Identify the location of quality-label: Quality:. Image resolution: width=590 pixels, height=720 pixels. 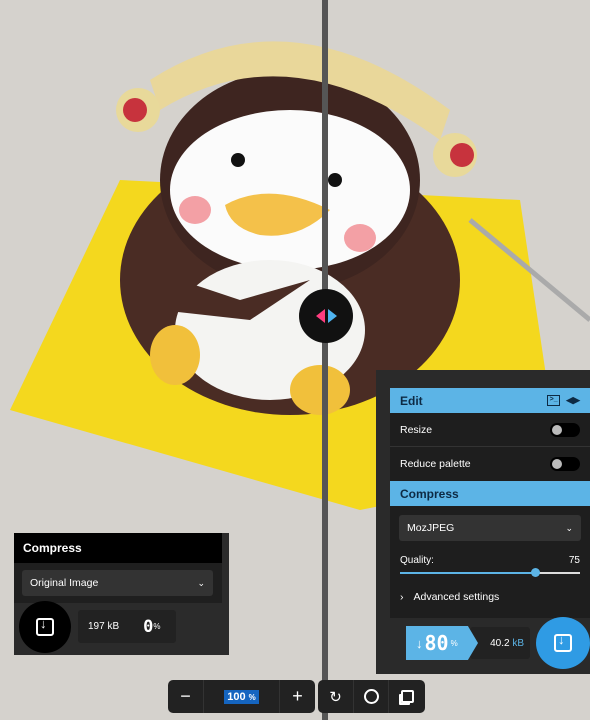
(417, 560).